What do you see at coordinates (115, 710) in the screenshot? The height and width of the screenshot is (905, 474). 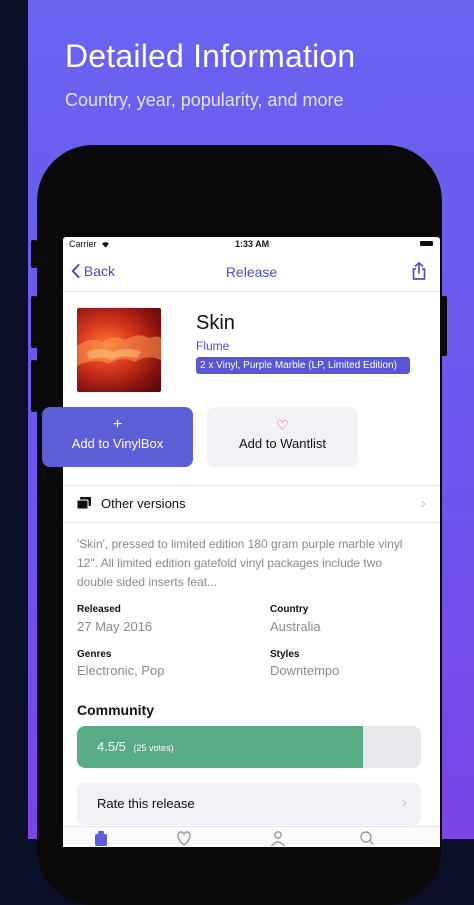 I see `community-title: Community` at bounding box center [115, 710].